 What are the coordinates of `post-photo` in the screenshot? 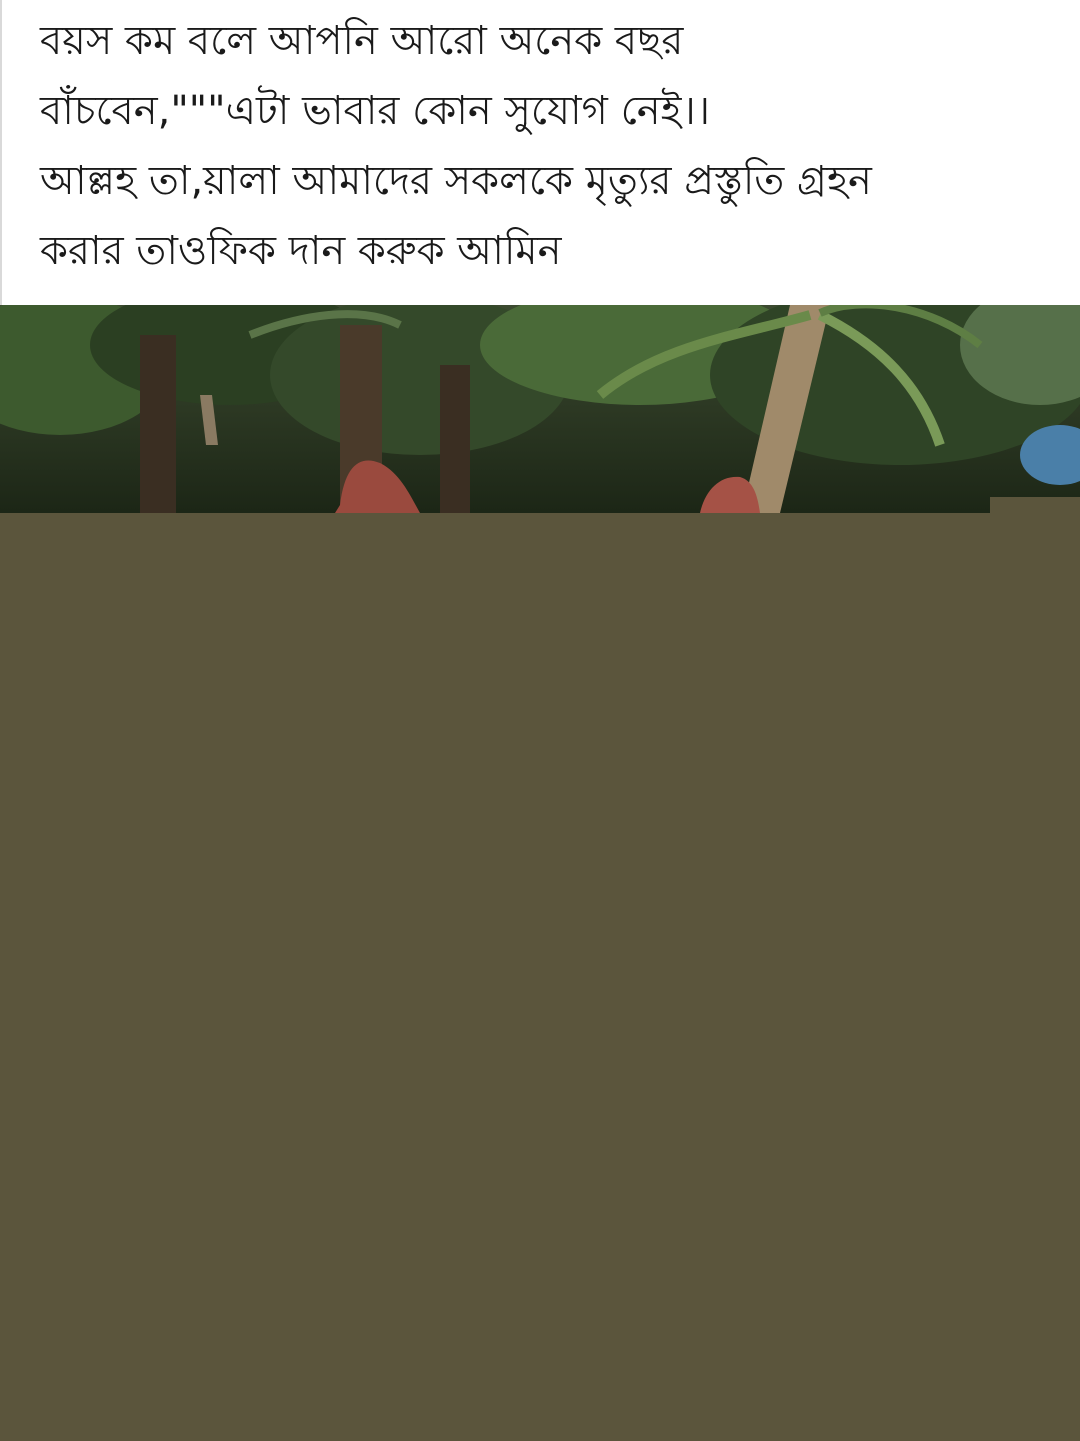 It's located at (540, 409).